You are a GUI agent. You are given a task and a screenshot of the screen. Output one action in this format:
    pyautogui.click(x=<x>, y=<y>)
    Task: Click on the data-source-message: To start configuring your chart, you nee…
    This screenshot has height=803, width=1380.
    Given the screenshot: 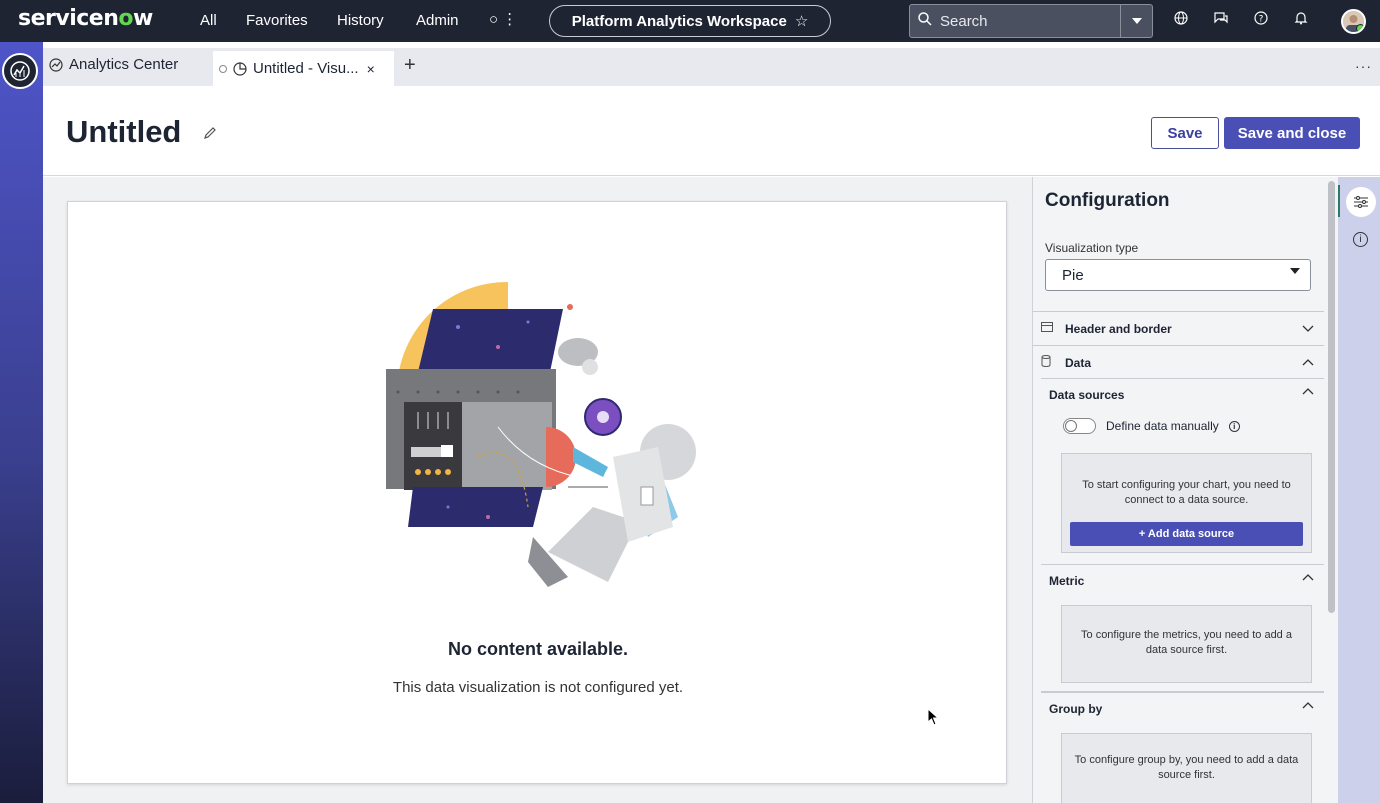 What is the action you would take?
    pyautogui.click(x=1186, y=492)
    